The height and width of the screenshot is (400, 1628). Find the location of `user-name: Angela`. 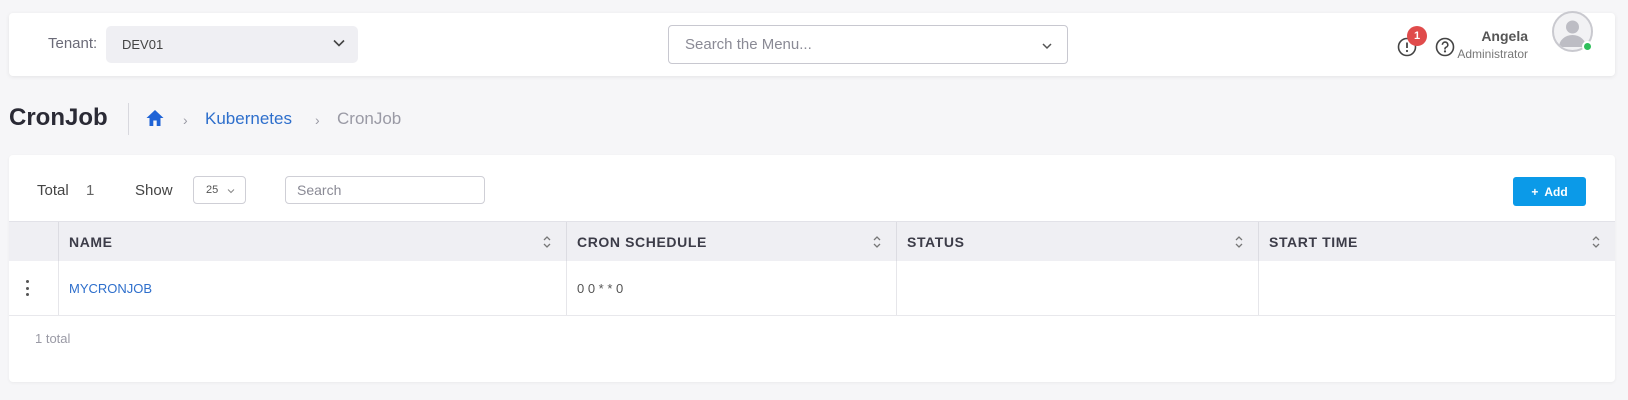

user-name: Angela is located at coordinates (1504, 36).